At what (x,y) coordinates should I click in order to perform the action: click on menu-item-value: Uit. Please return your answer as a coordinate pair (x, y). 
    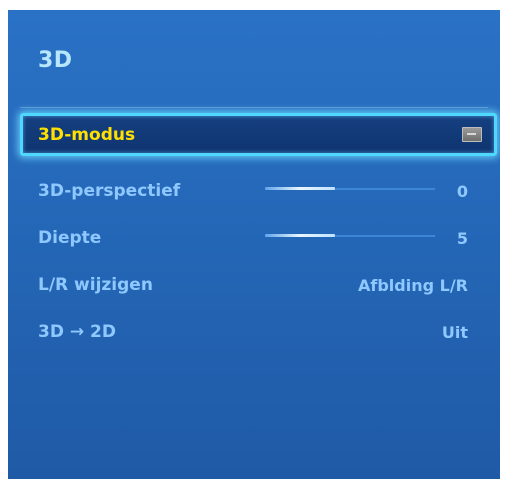
    Looking at the image, I should click on (454, 332).